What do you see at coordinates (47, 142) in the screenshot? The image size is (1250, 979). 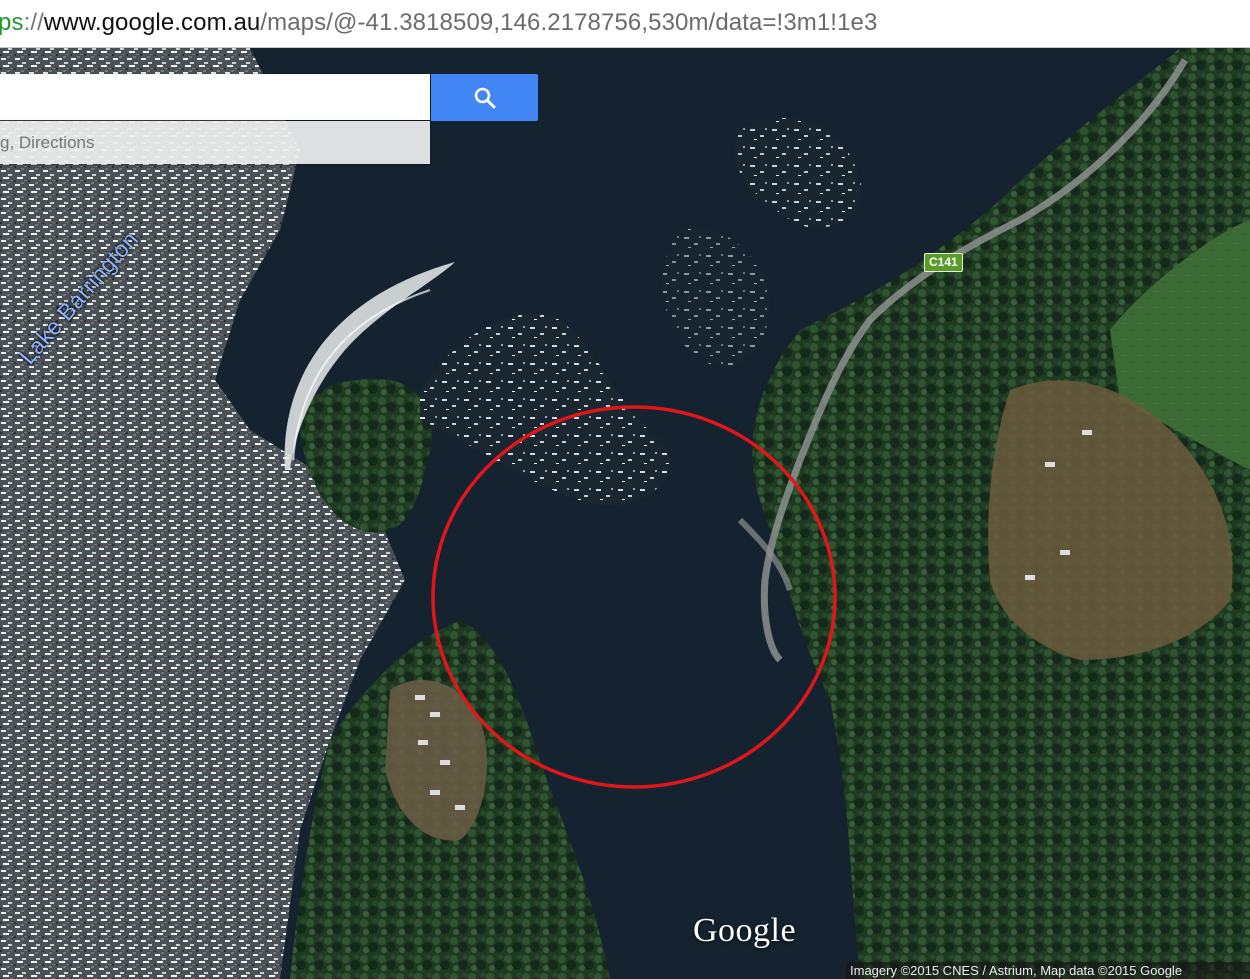 I see `hint-text: g, Directions` at bounding box center [47, 142].